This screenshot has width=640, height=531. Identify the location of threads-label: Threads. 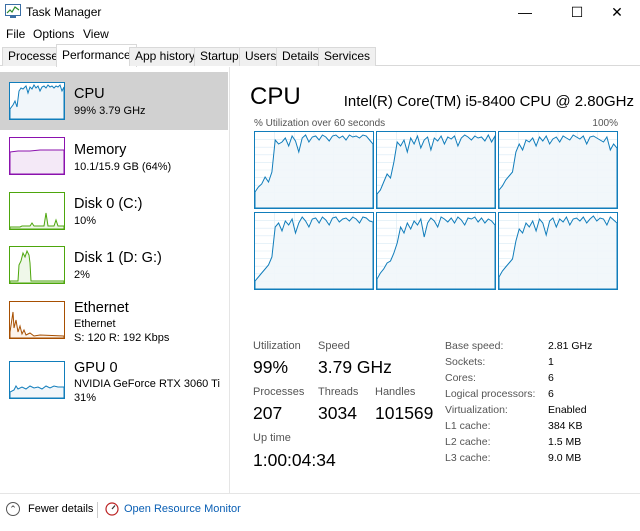
(338, 392).